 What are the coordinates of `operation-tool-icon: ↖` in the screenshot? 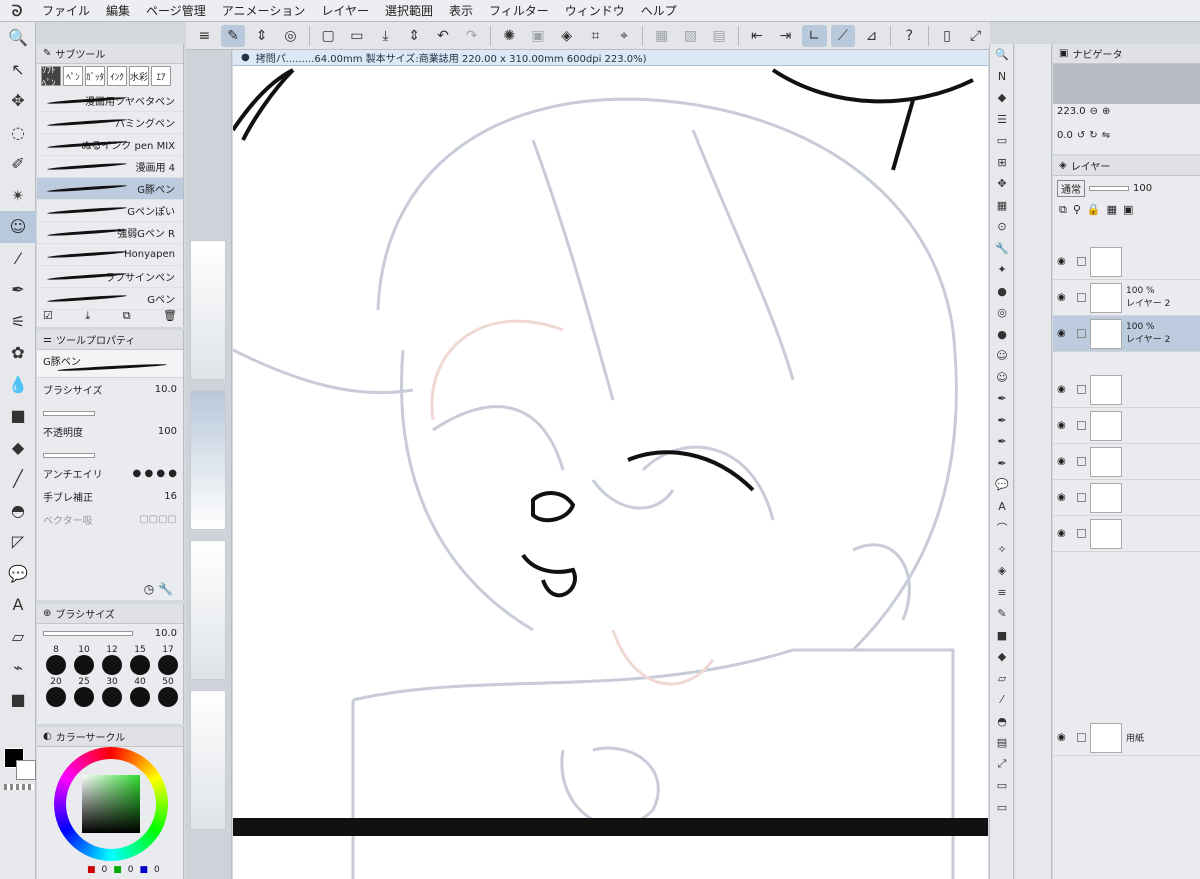 It's located at (18, 70).